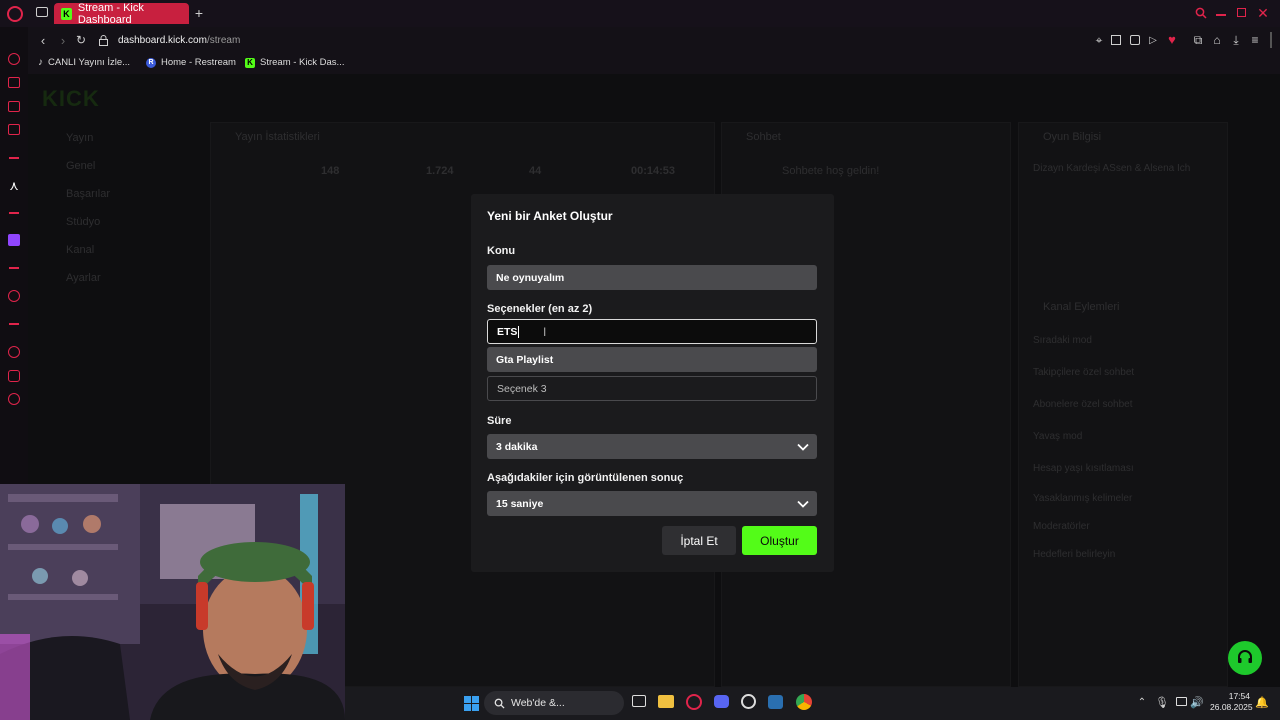  Describe the element at coordinates (519, 331) in the screenshot. I see `text-caret` at that location.